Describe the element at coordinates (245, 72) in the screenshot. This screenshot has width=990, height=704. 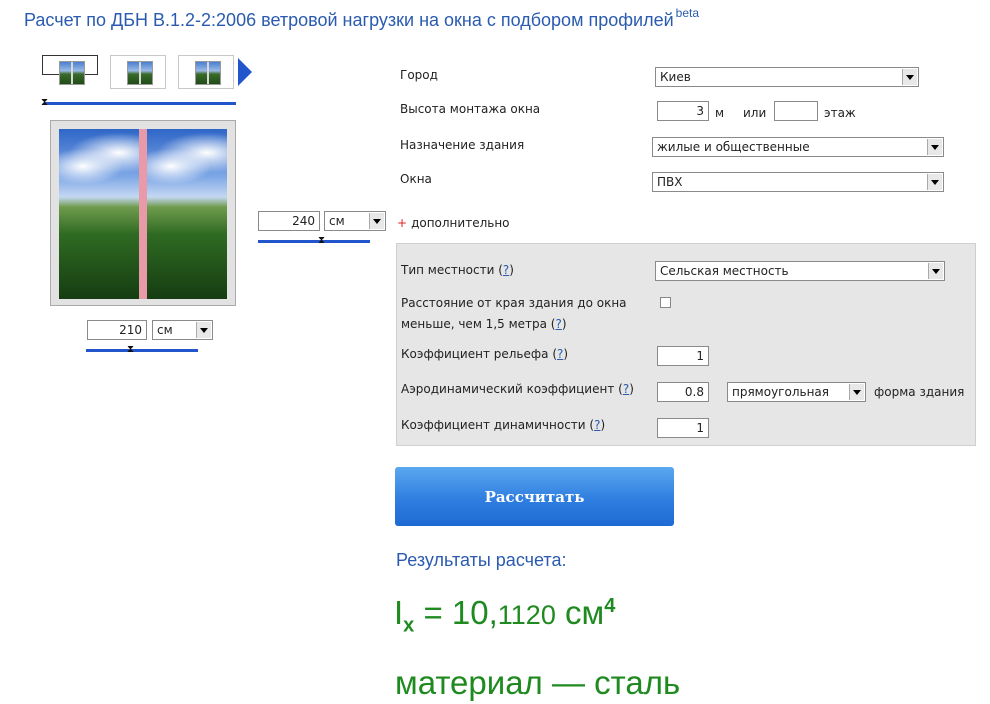
I see `scroll-right-arrow-icon` at that location.